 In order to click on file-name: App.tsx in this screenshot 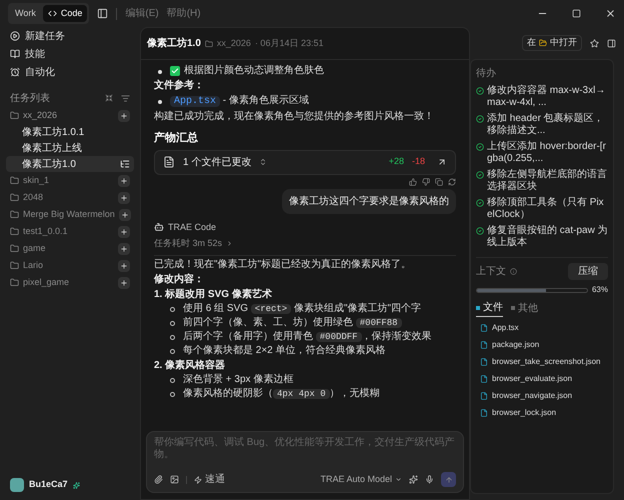, I will do `click(505, 328)`.